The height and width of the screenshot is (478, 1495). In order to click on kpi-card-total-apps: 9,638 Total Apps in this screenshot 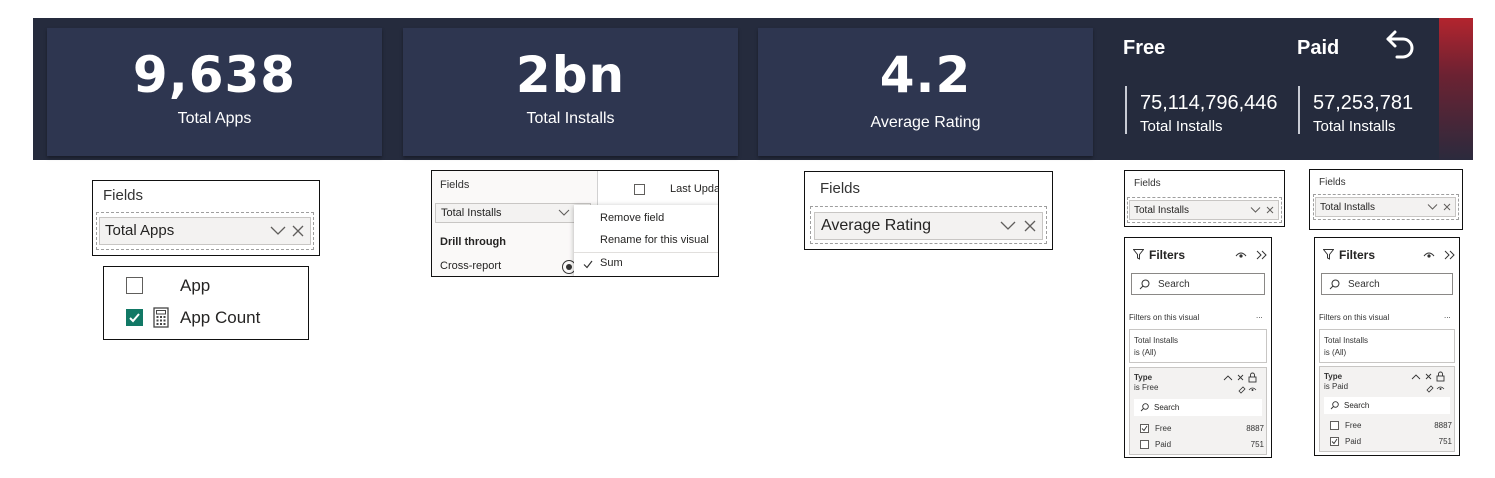, I will do `click(214, 92)`.